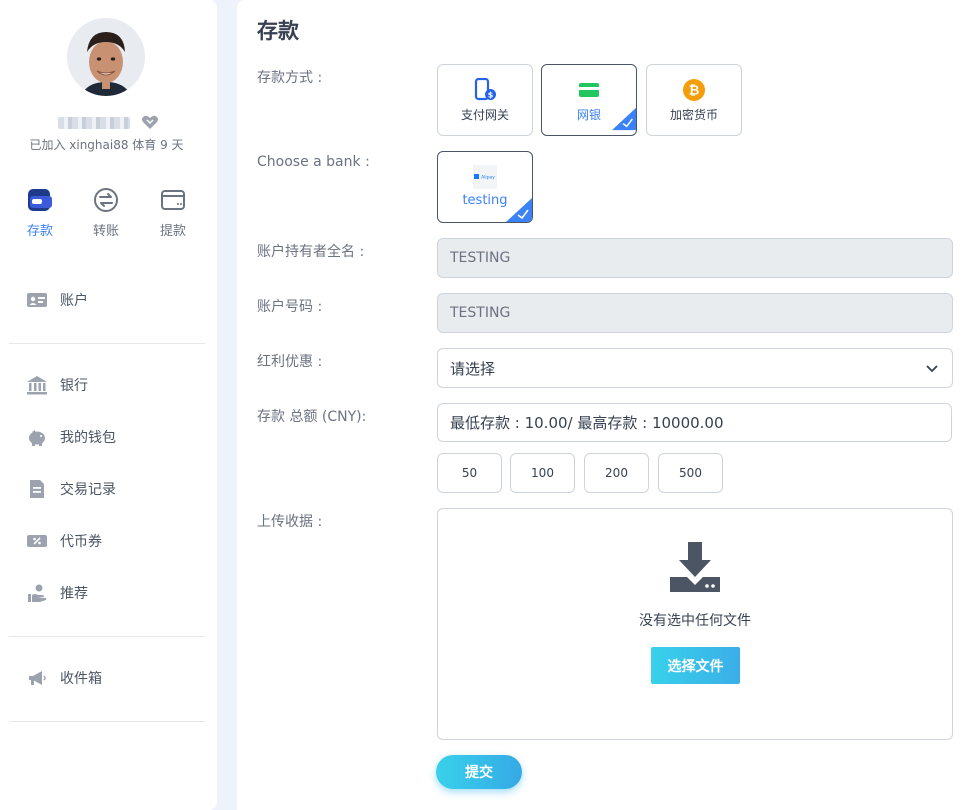  Describe the element at coordinates (173, 200) in the screenshot. I see `card-icon` at that location.